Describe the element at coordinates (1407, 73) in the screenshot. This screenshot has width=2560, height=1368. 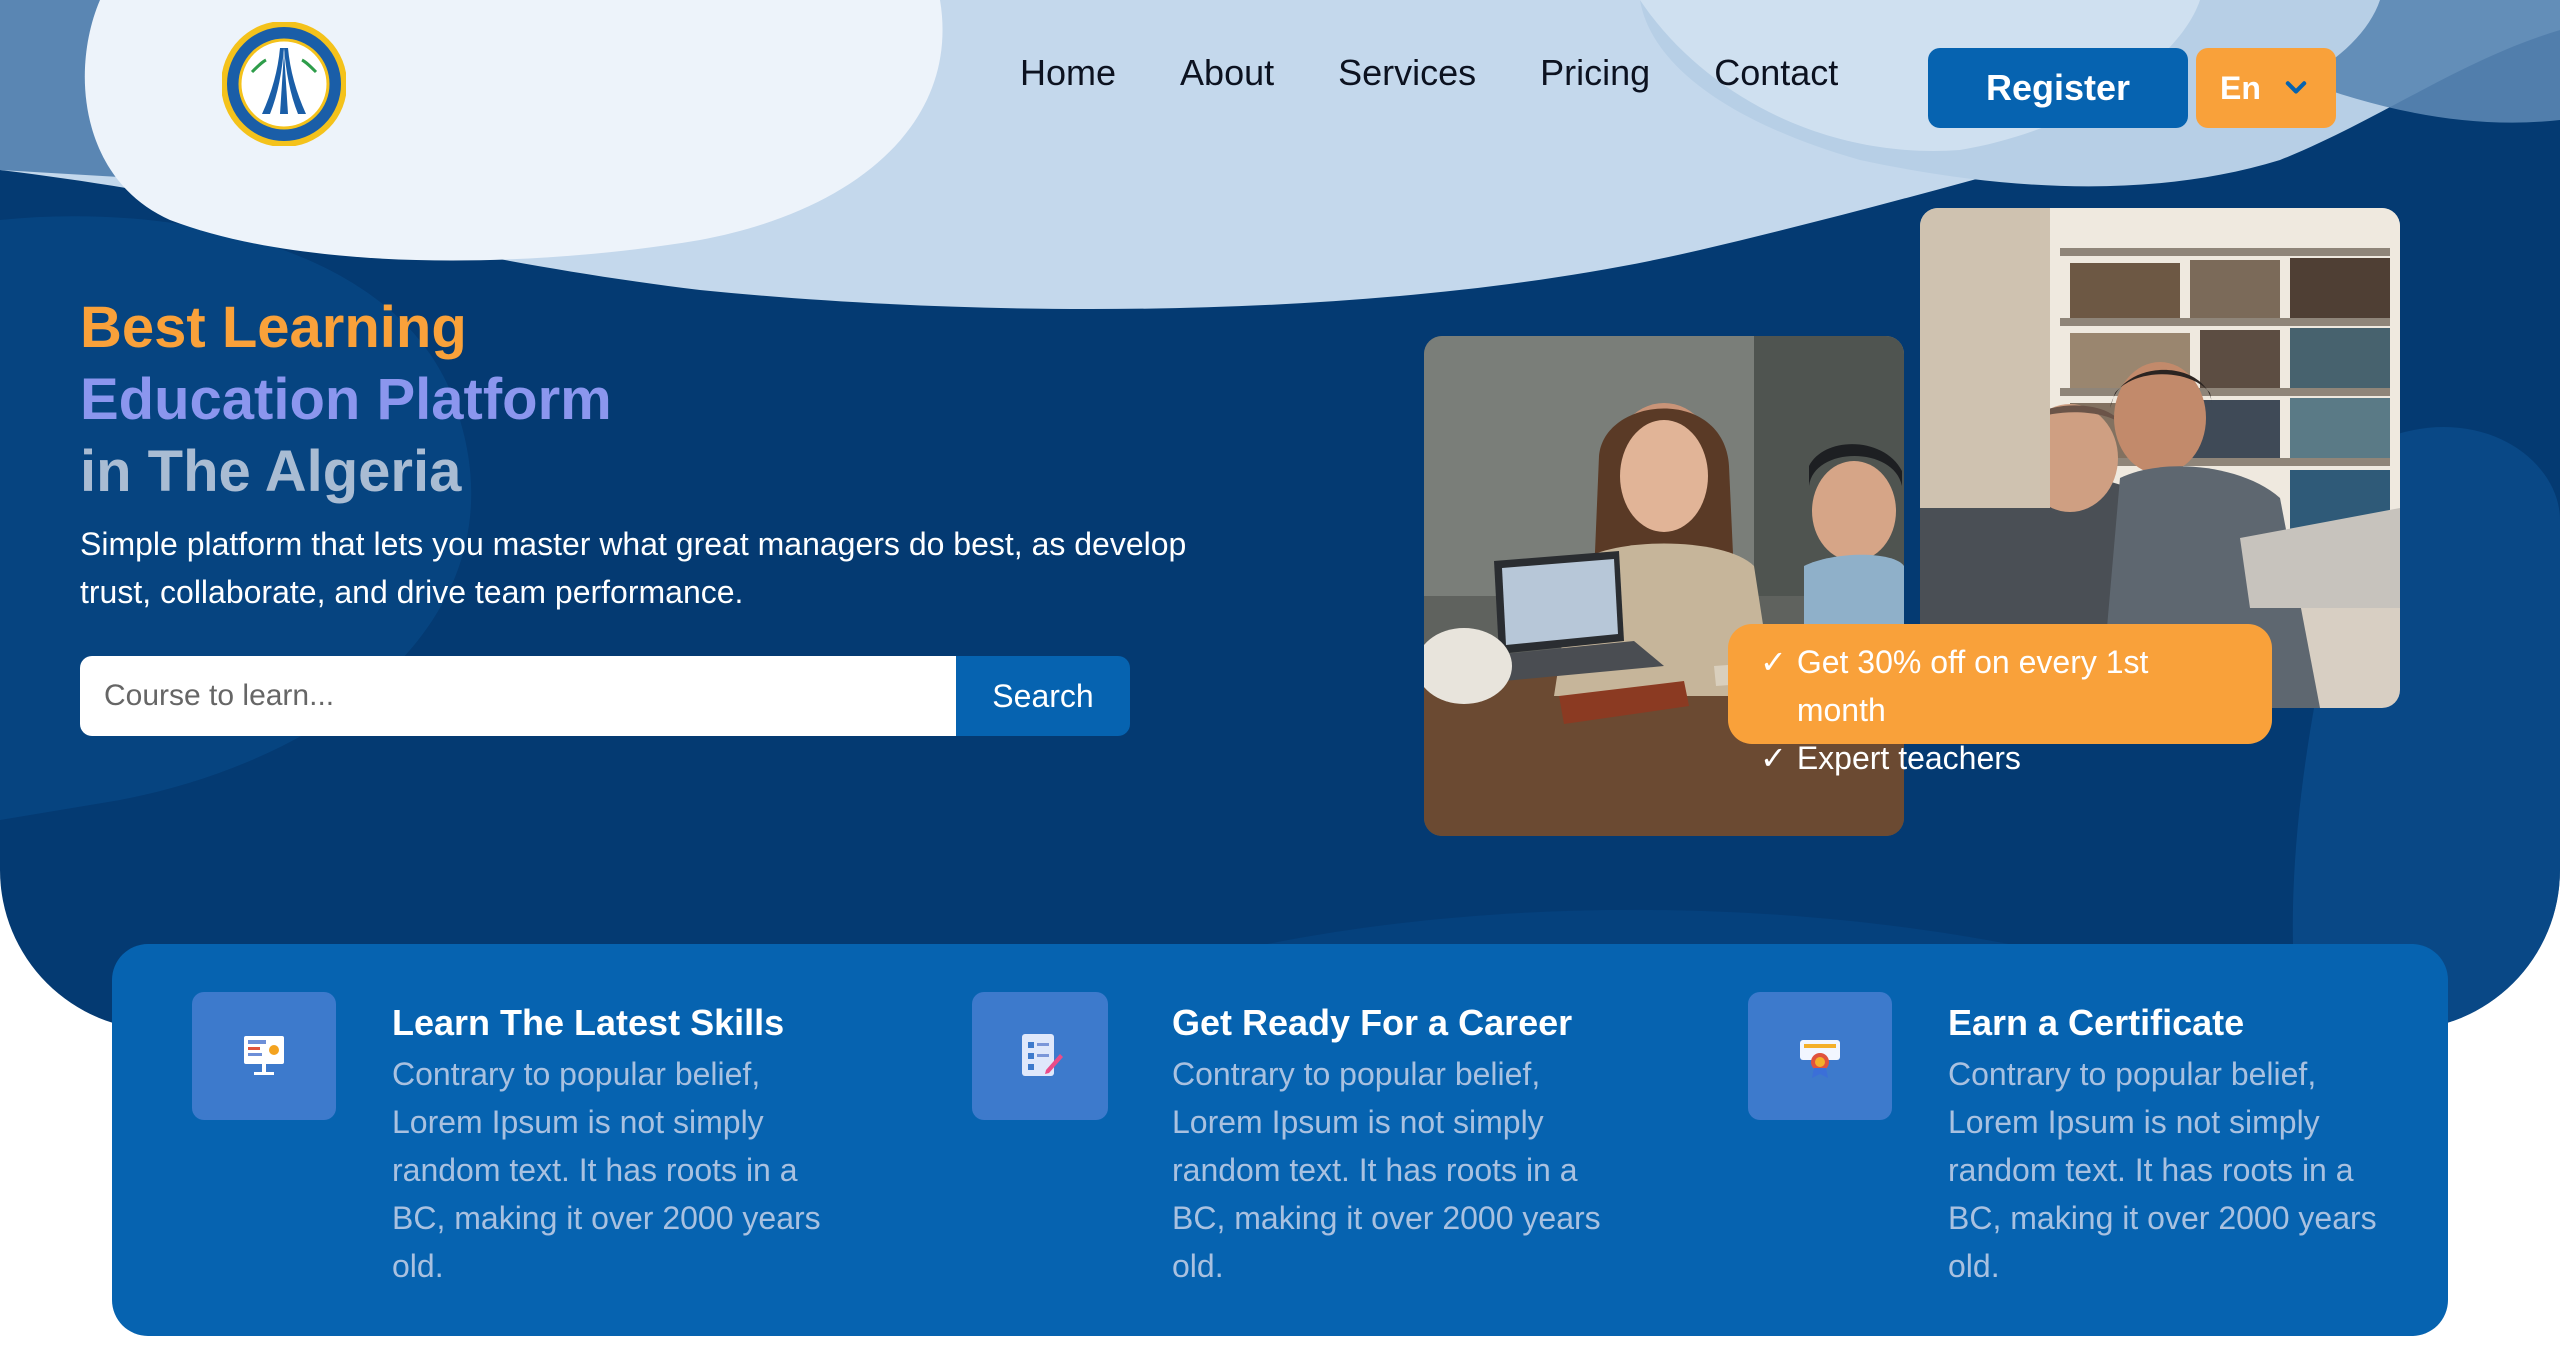
I see `nav-services: Services` at that location.